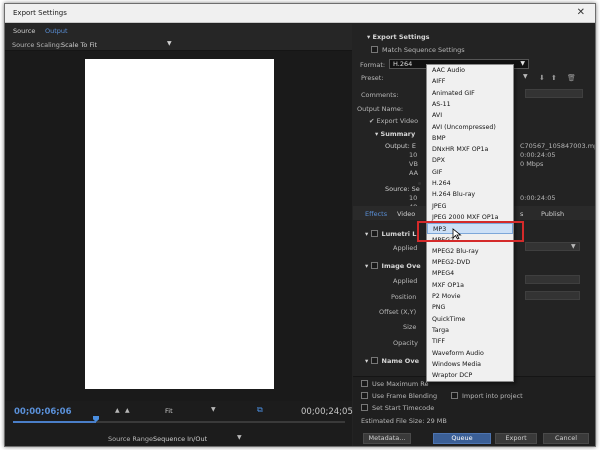  Describe the element at coordinates (470, 194) in the screenshot. I see `menu-item: H.264 Blu-ray` at that location.